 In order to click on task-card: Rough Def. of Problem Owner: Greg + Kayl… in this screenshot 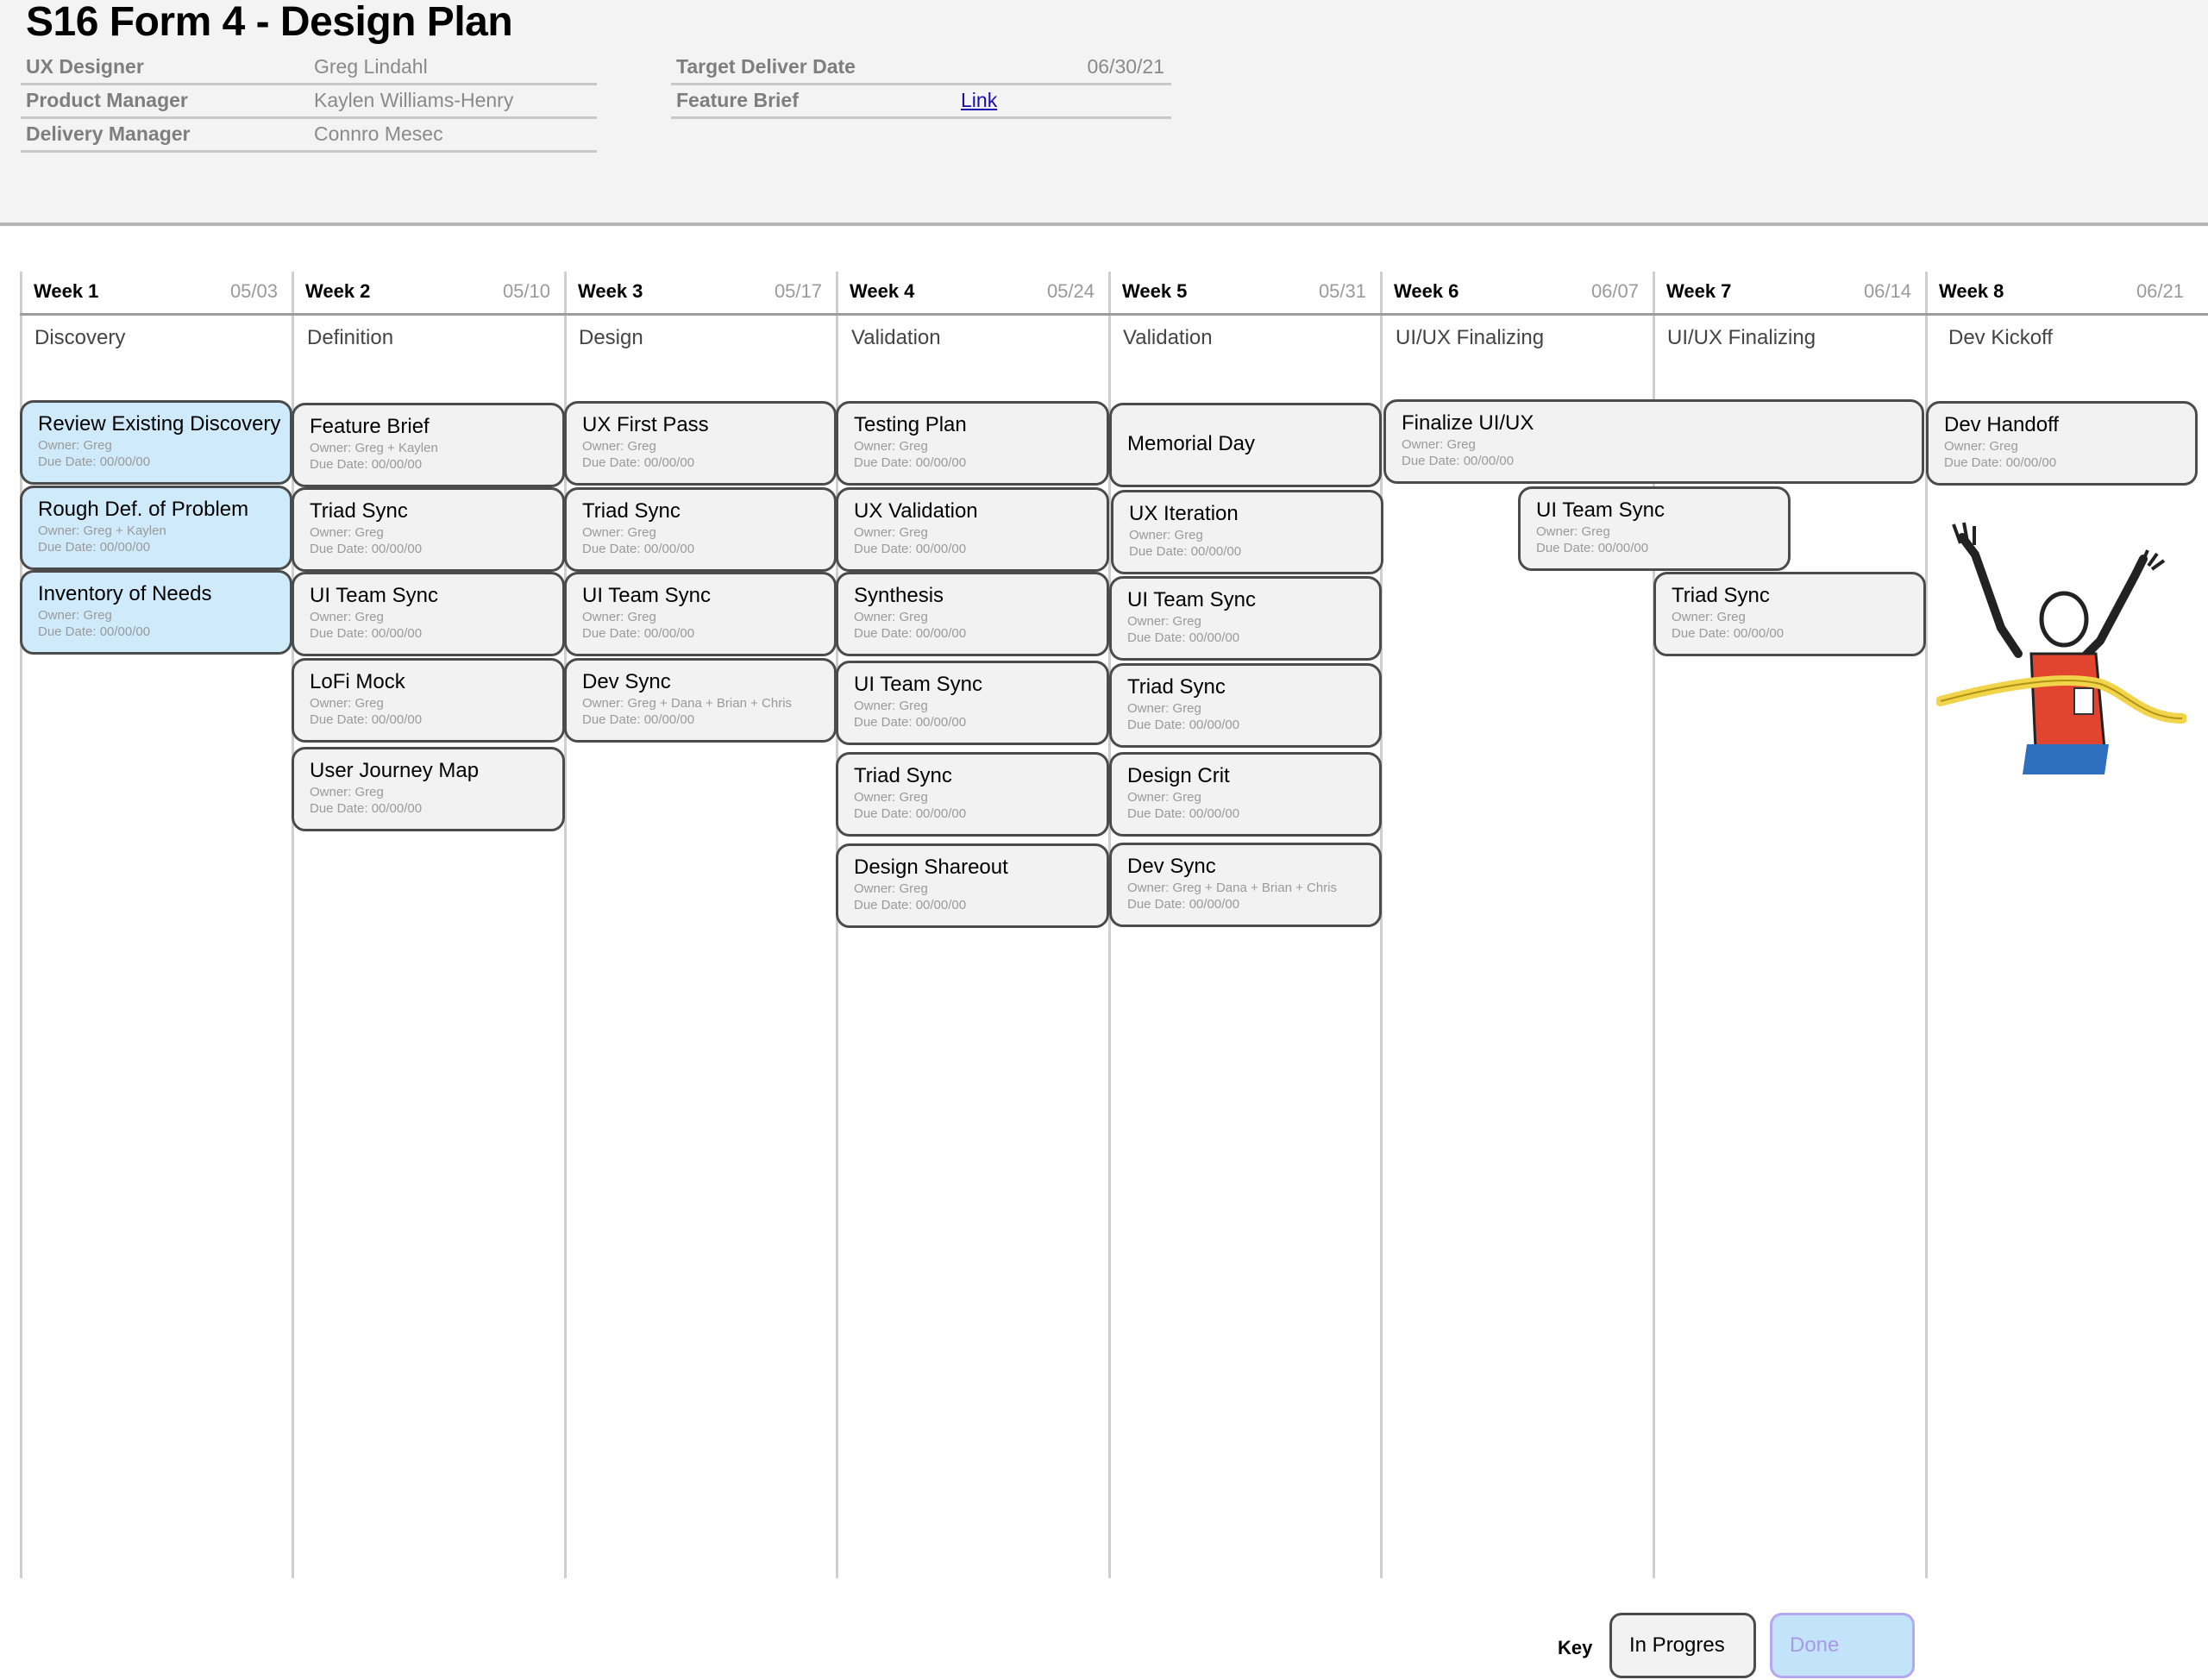, I will do `click(156, 528)`.